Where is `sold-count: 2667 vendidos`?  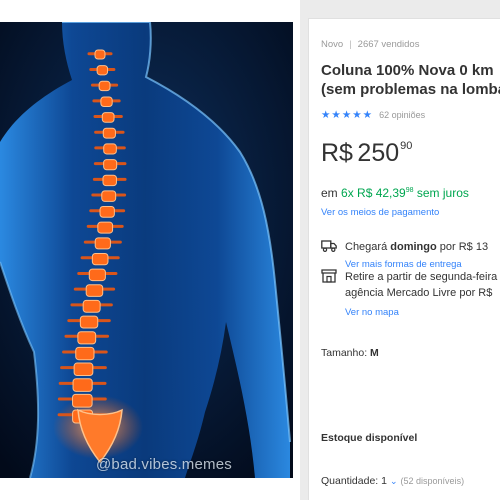 sold-count: 2667 vendidos is located at coordinates (388, 44).